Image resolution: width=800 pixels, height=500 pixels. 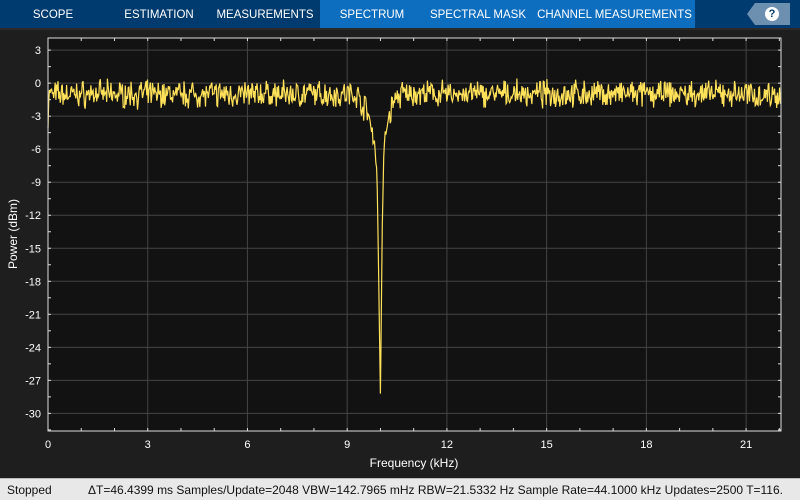 I want to click on y-tick-label: -15, so click(x=33, y=249).